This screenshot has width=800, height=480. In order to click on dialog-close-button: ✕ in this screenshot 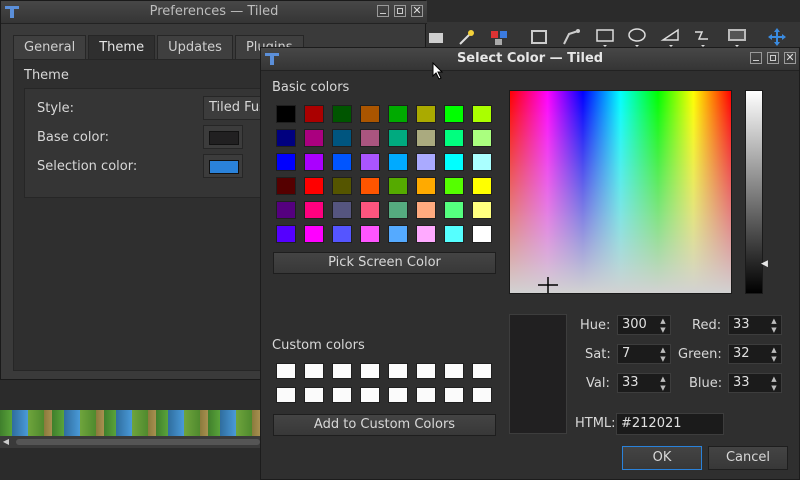, I will do `click(790, 58)`.